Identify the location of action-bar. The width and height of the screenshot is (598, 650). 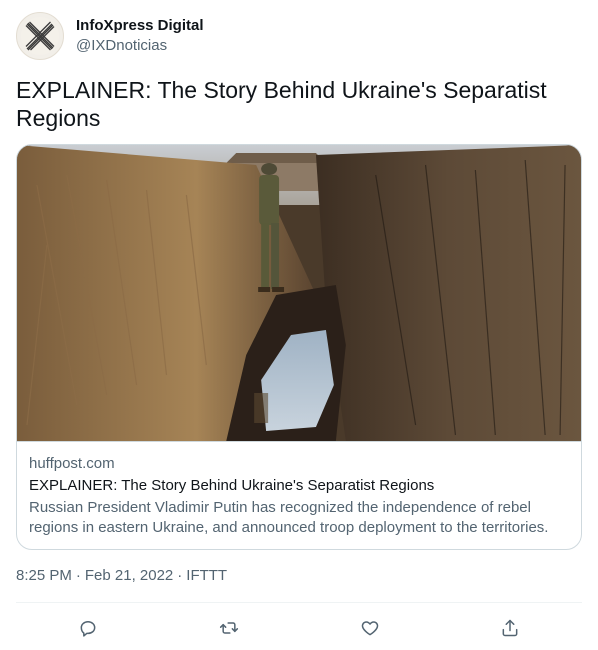
(299, 628).